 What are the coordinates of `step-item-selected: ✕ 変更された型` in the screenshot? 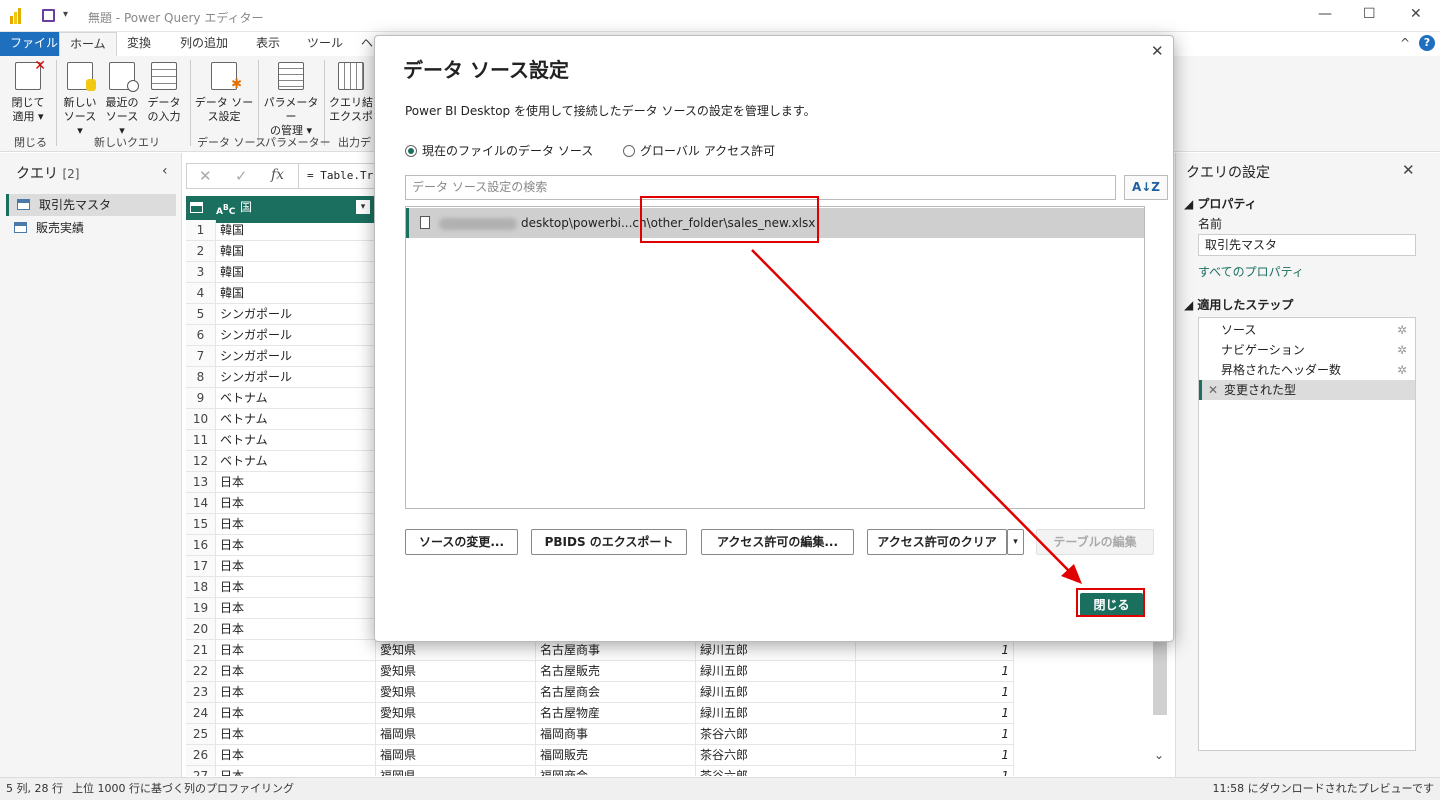 It's located at (1307, 390).